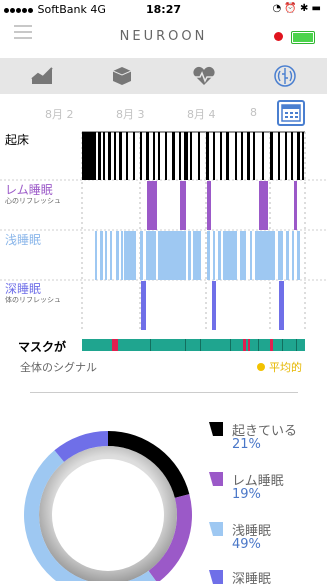 This screenshot has height=587, width=327. I want to click on divider, so click(164, 392).